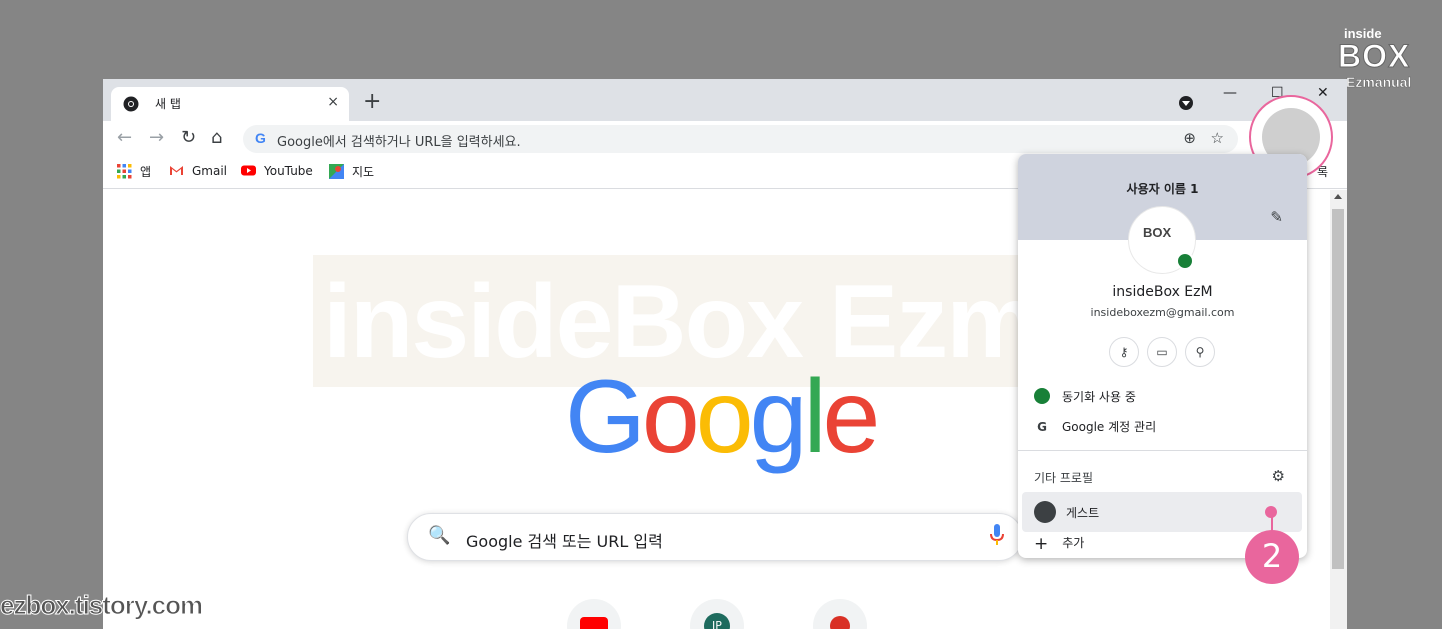 The width and height of the screenshot is (1442, 629). What do you see at coordinates (1276, 217) in the screenshot?
I see `edit-icon: ✎` at bounding box center [1276, 217].